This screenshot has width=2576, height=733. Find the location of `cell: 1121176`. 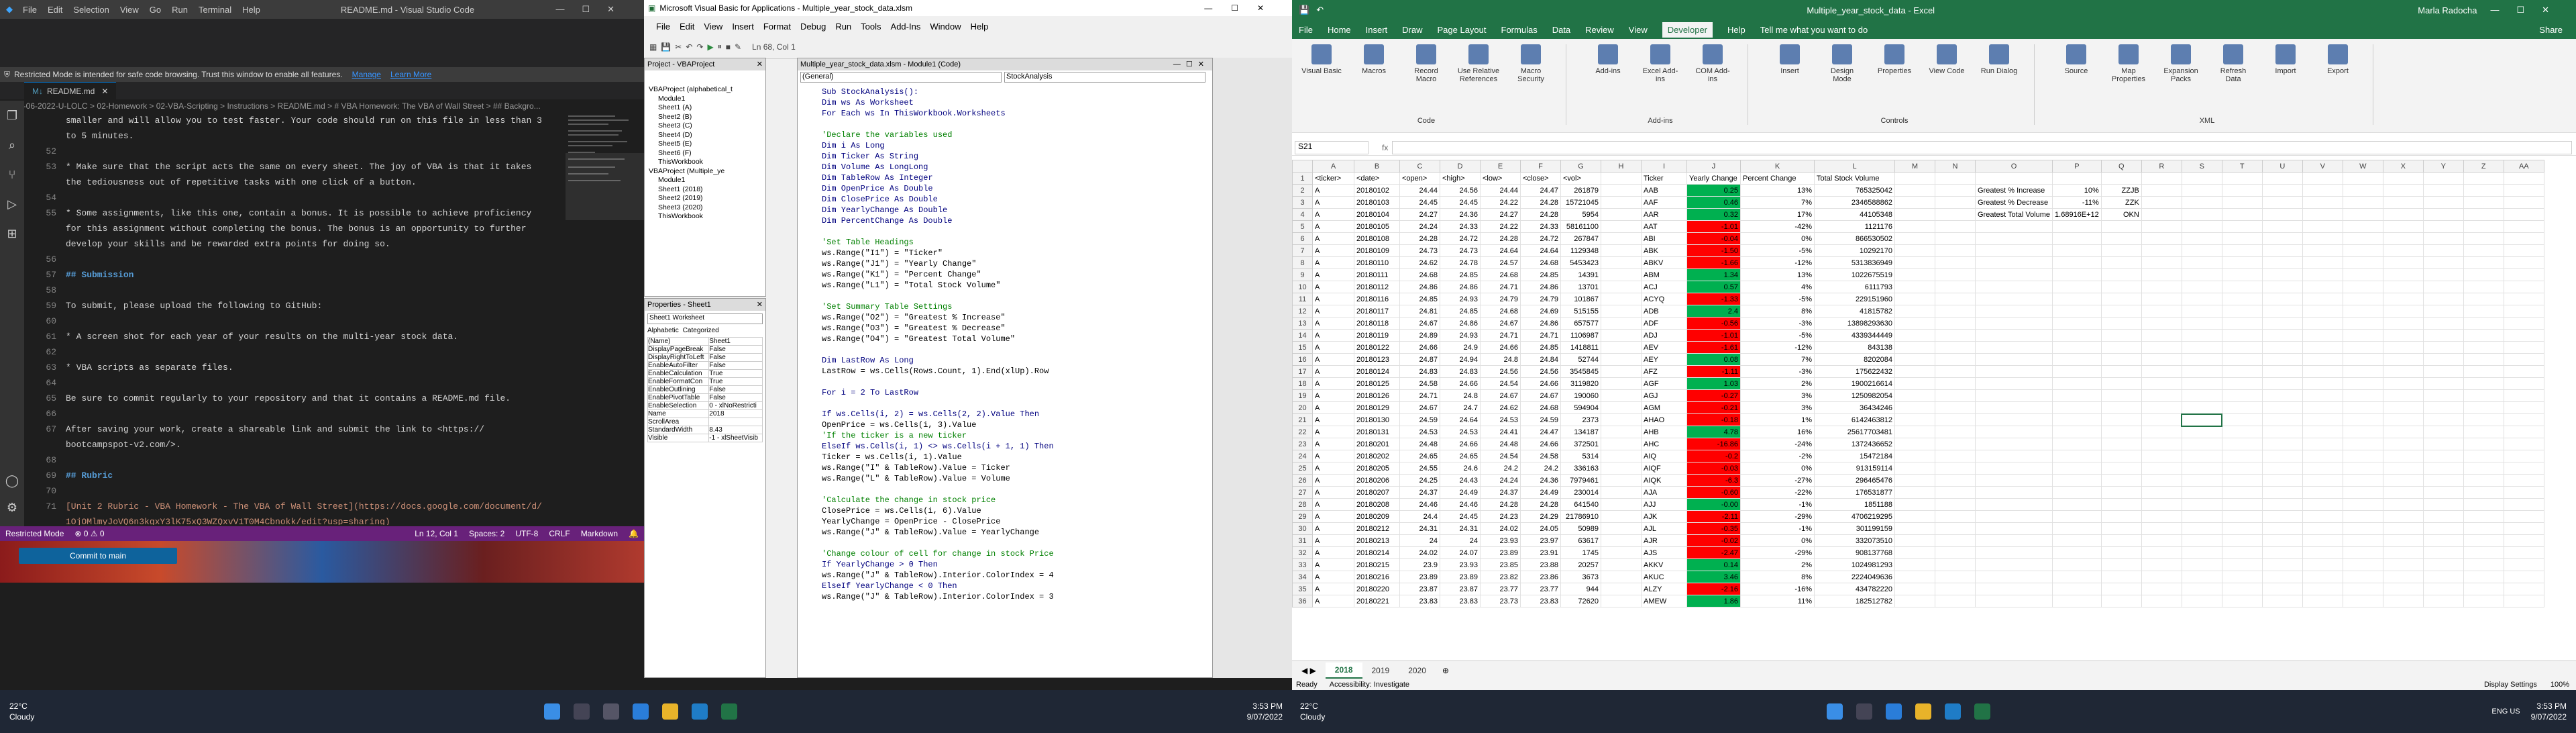

cell: 1121176 is located at coordinates (1854, 226).